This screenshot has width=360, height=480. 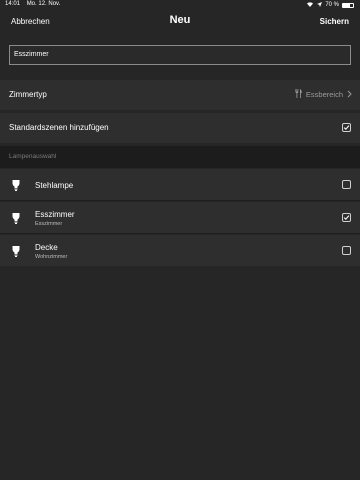 What do you see at coordinates (43, 4) in the screenshot?
I see `status-date: Mo. 12. Nov.` at bounding box center [43, 4].